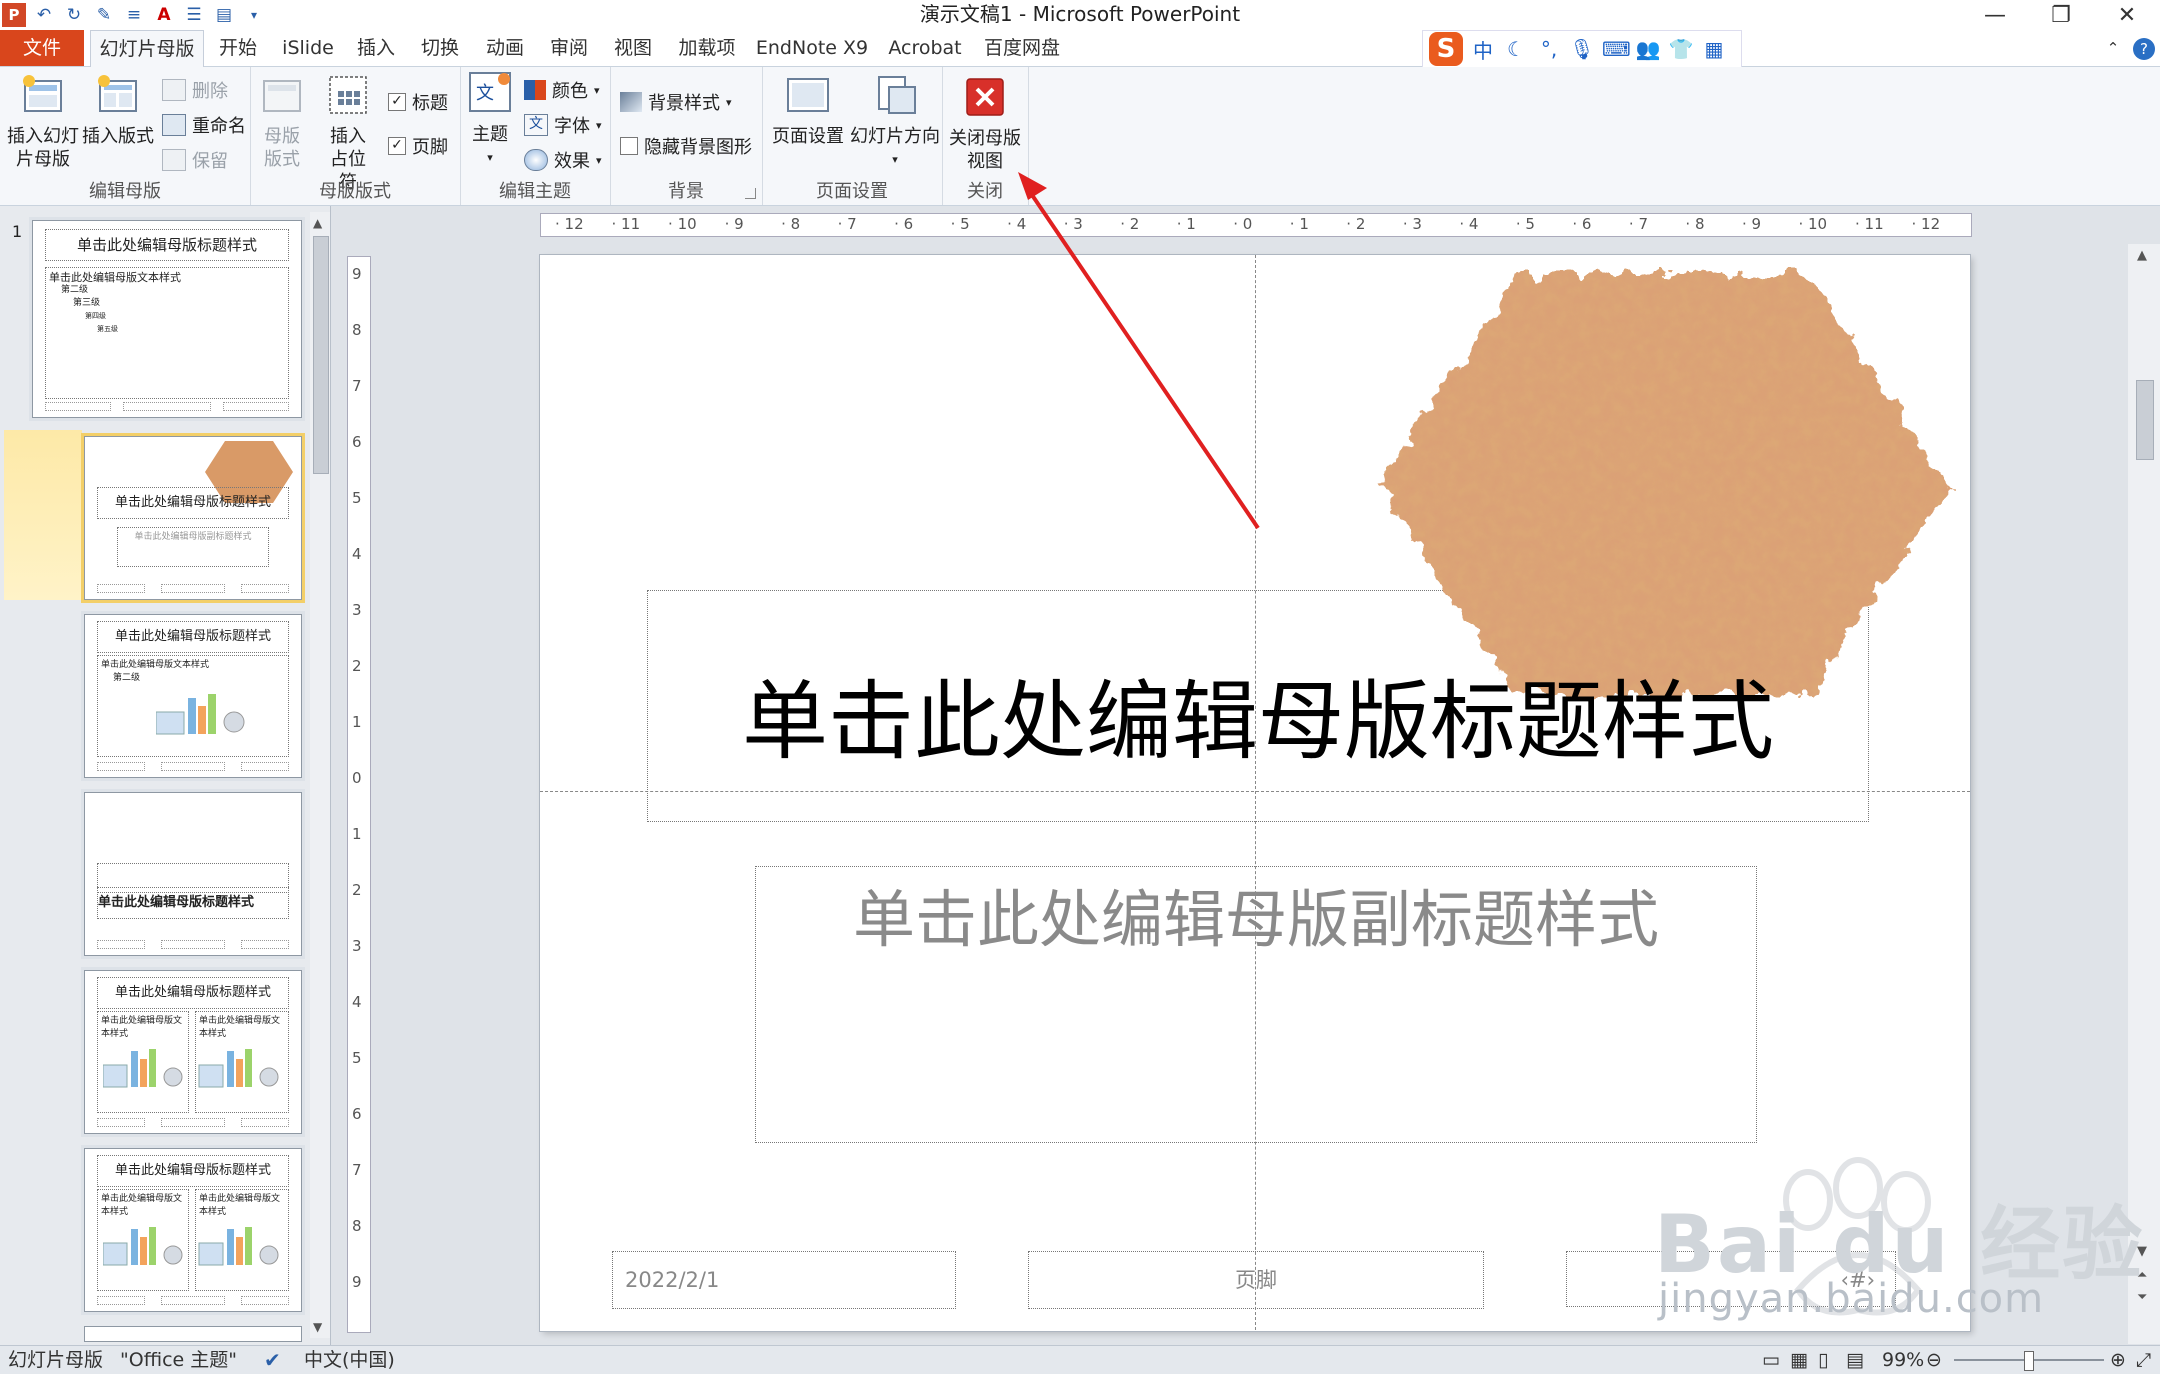 The image size is (2160, 1374). Describe the element at coordinates (2113, 48) in the screenshot. I see `minimize-ribbon-icon: ⌃` at that location.